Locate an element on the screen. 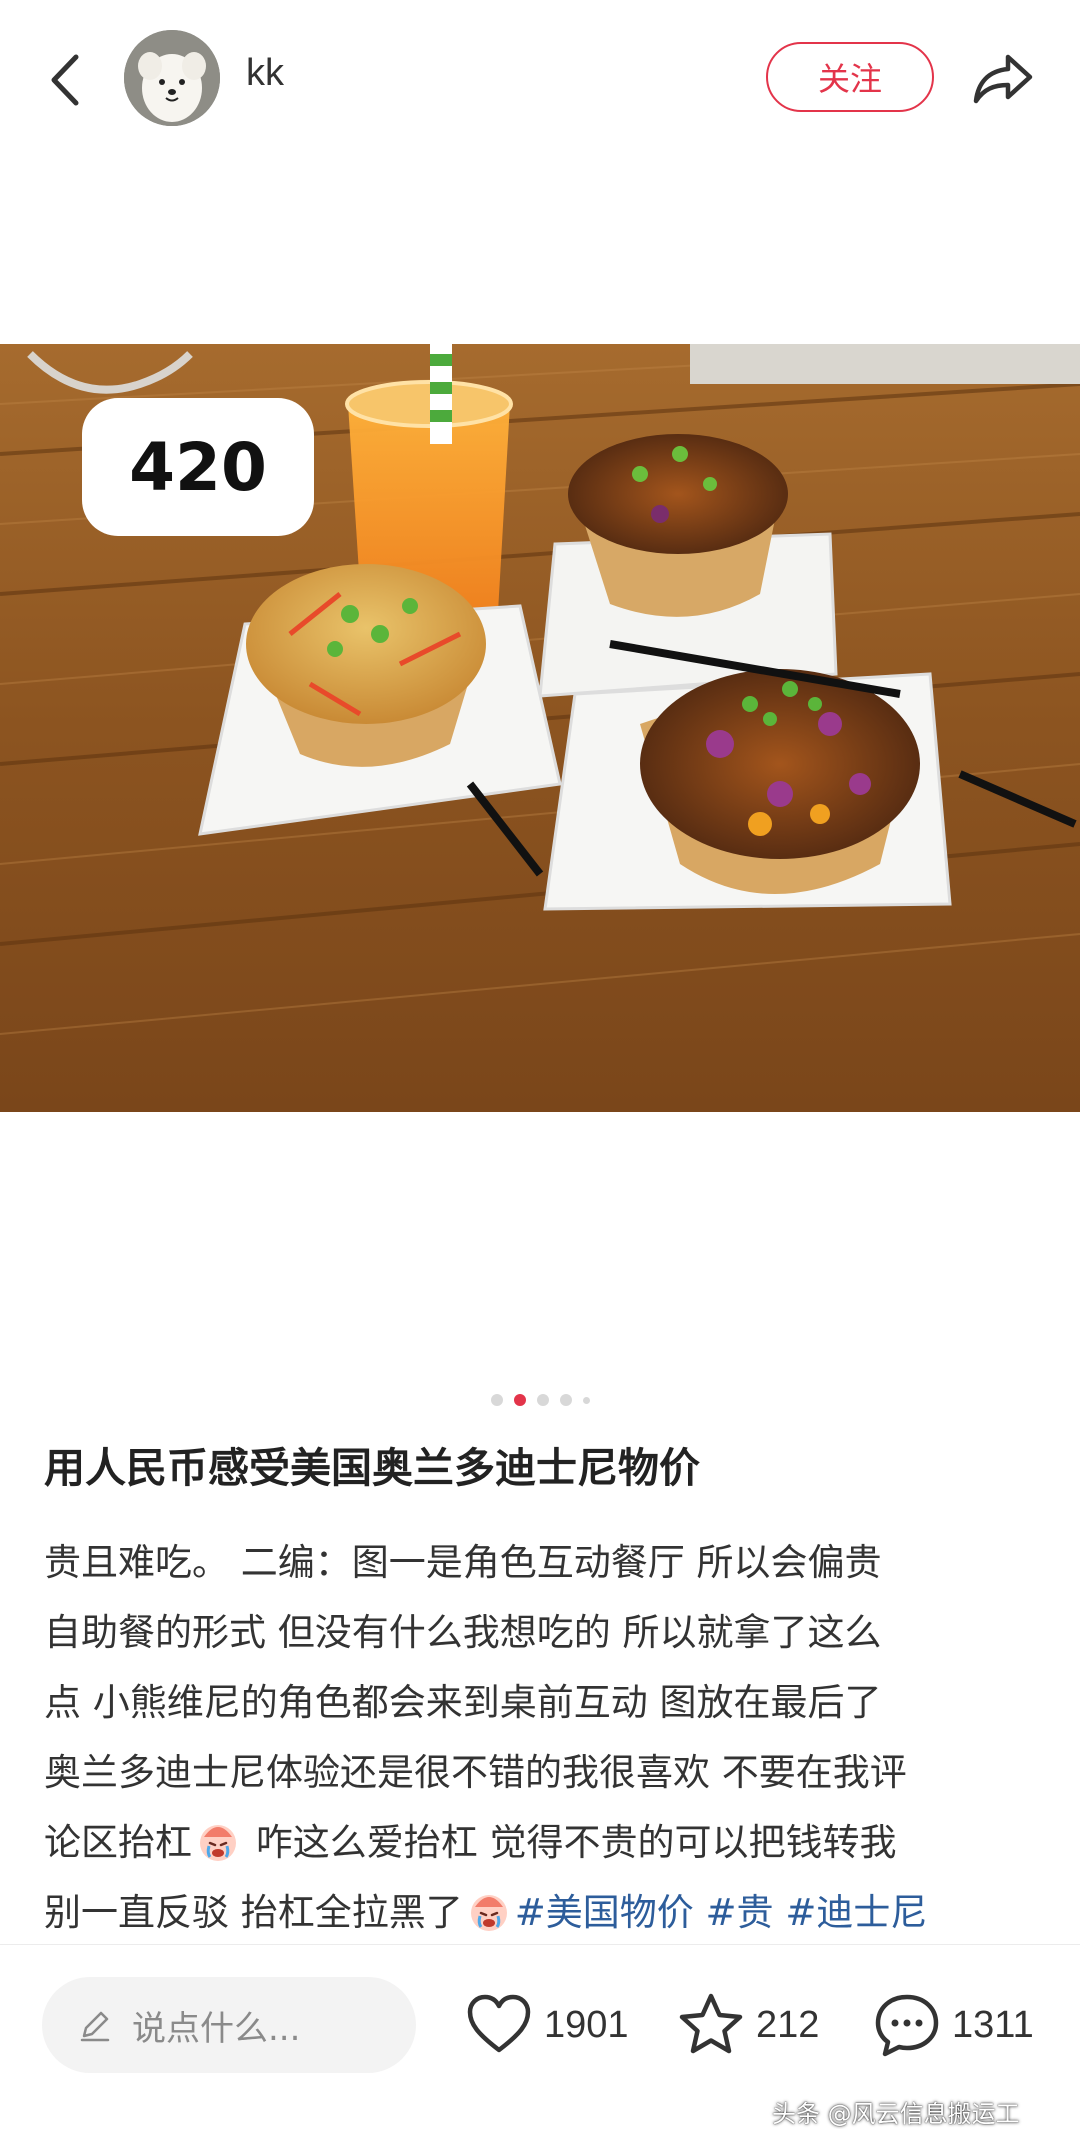 Image resolution: width=1080 pixels, height=2129 pixels. like-count: 1901 is located at coordinates (586, 2024).